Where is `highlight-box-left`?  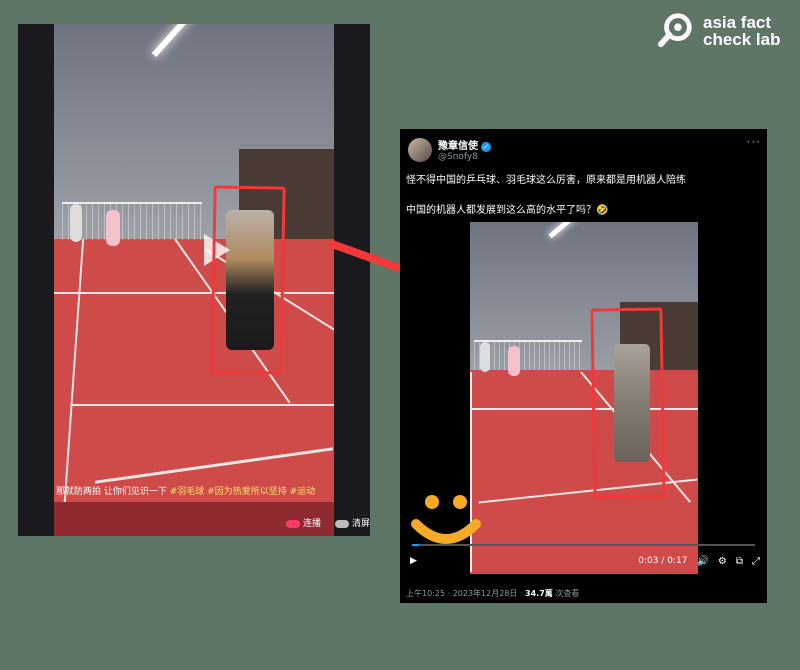
highlight-box-left is located at coordinates (248, 280).